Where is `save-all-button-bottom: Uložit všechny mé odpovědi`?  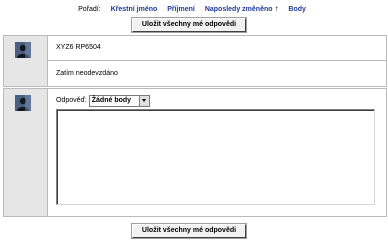 save-all-button-bottom: Uložit všechny mé odpovědi is located at coordinates (189, 231).